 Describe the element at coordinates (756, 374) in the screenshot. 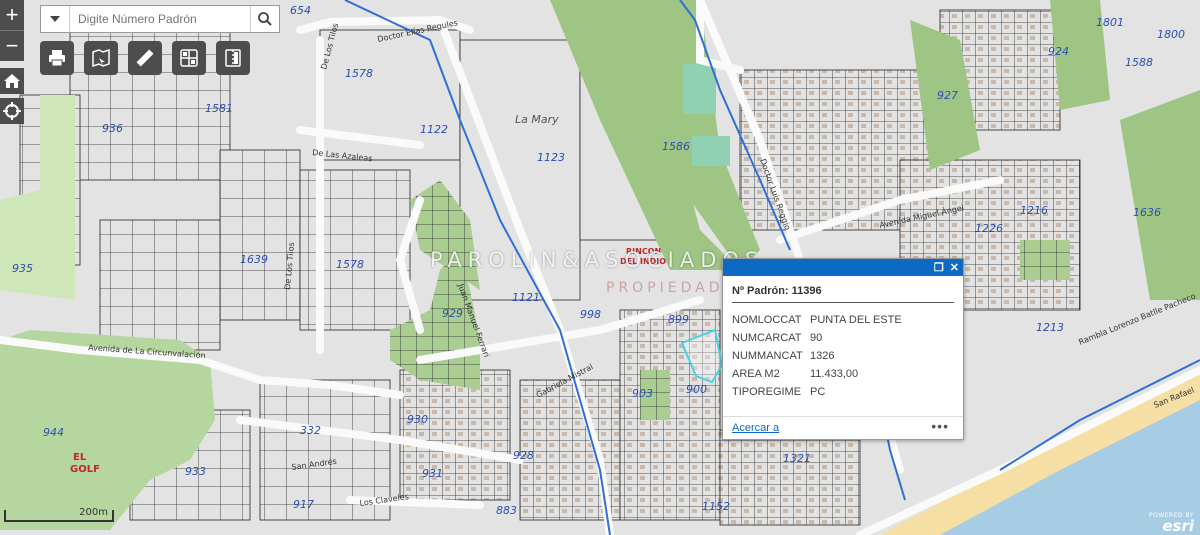

I see `attribute-key: AREA M2` at that location.